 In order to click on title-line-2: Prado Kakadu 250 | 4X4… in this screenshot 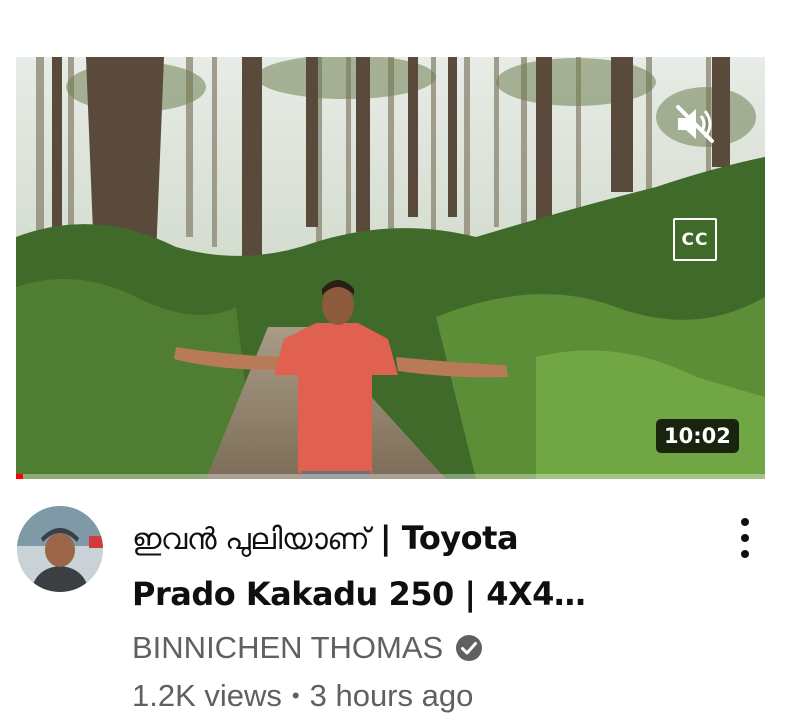, I will do `click(359, 594)`.